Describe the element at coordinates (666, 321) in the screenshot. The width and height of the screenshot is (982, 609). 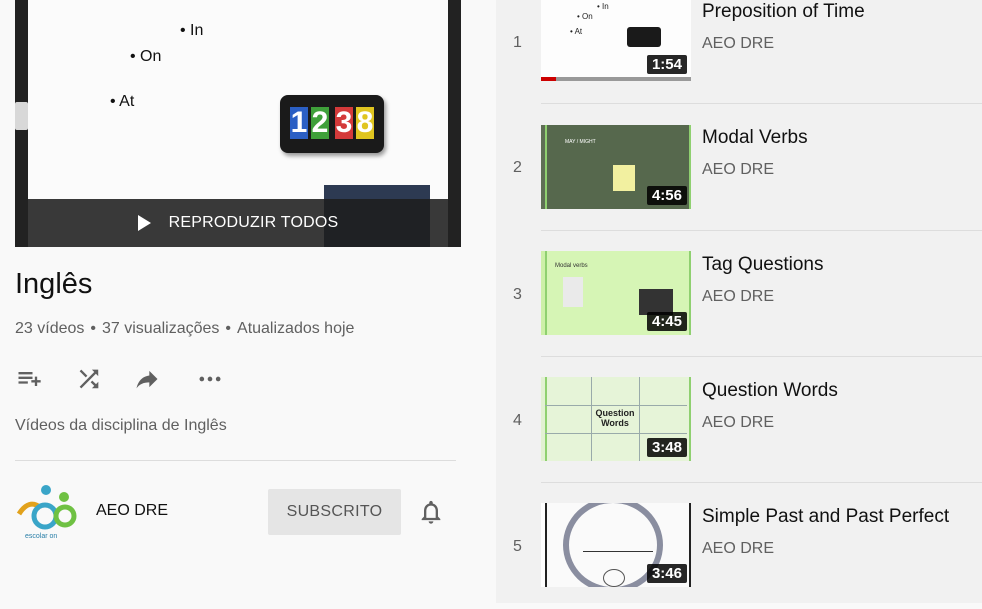
I see `video-duration: 4:45` at that location.